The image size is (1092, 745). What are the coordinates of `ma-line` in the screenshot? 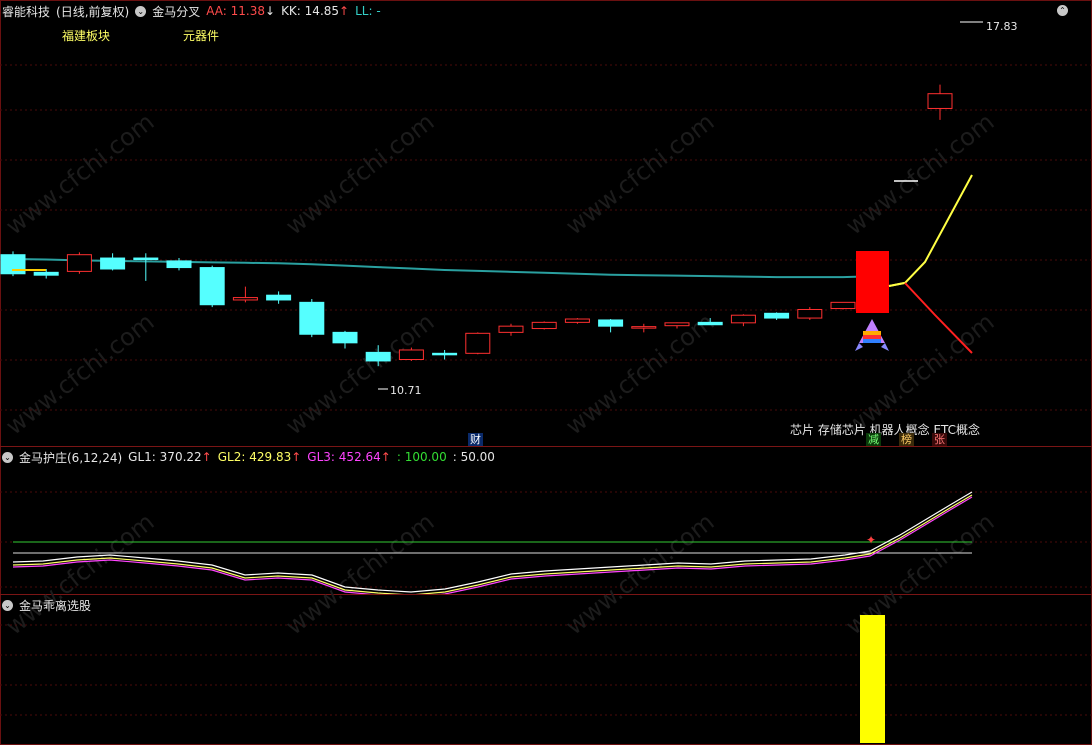 It's located at (444, 268).